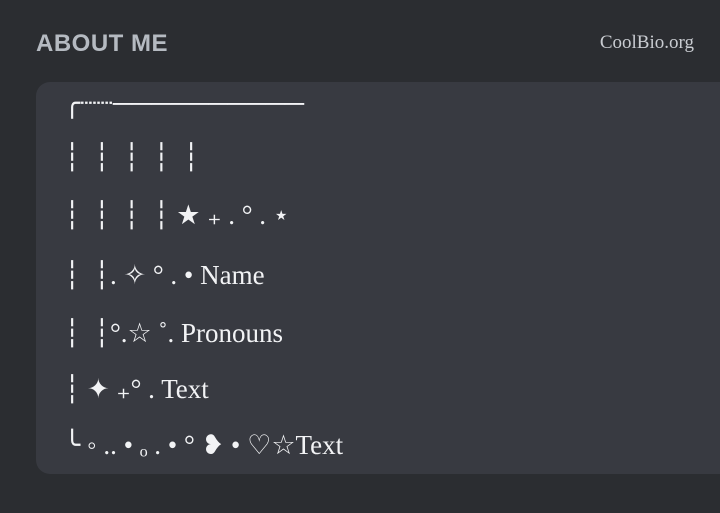 The height and width of the screenshot is (513, 720). Describe the element at coordinates (177, 215) in the screenshot. I see `bio-line-stars: ┆ ┆ ┆ ┆ ★ ₊ . ° . ⋆` at that location.